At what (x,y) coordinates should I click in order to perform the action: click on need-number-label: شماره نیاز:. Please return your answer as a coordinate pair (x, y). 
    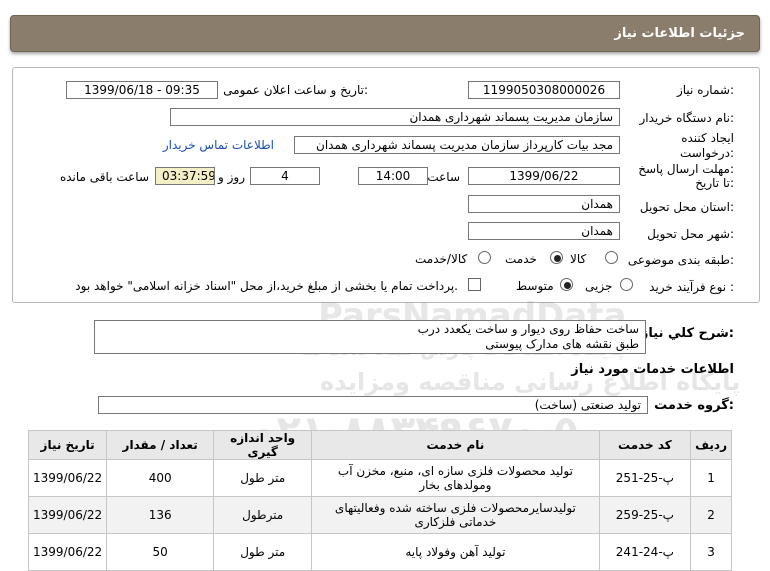
    Looking at the image, I should click on (705, 90).